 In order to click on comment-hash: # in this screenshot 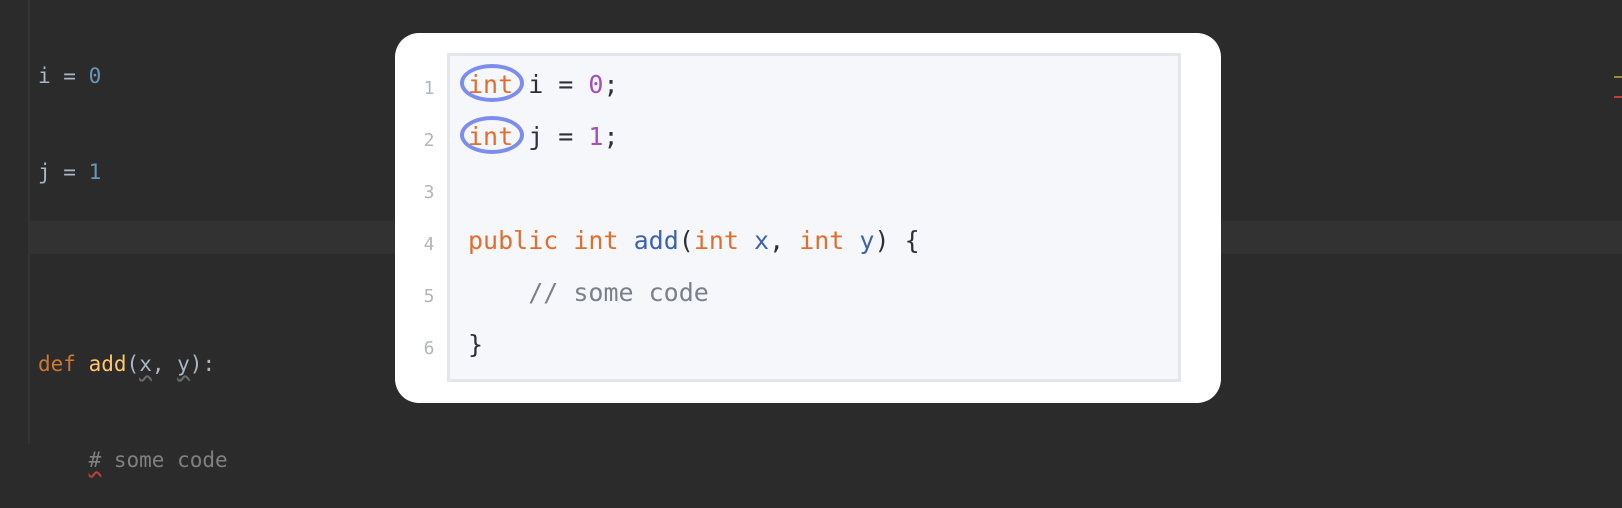, I will do `click(95, 460)`.